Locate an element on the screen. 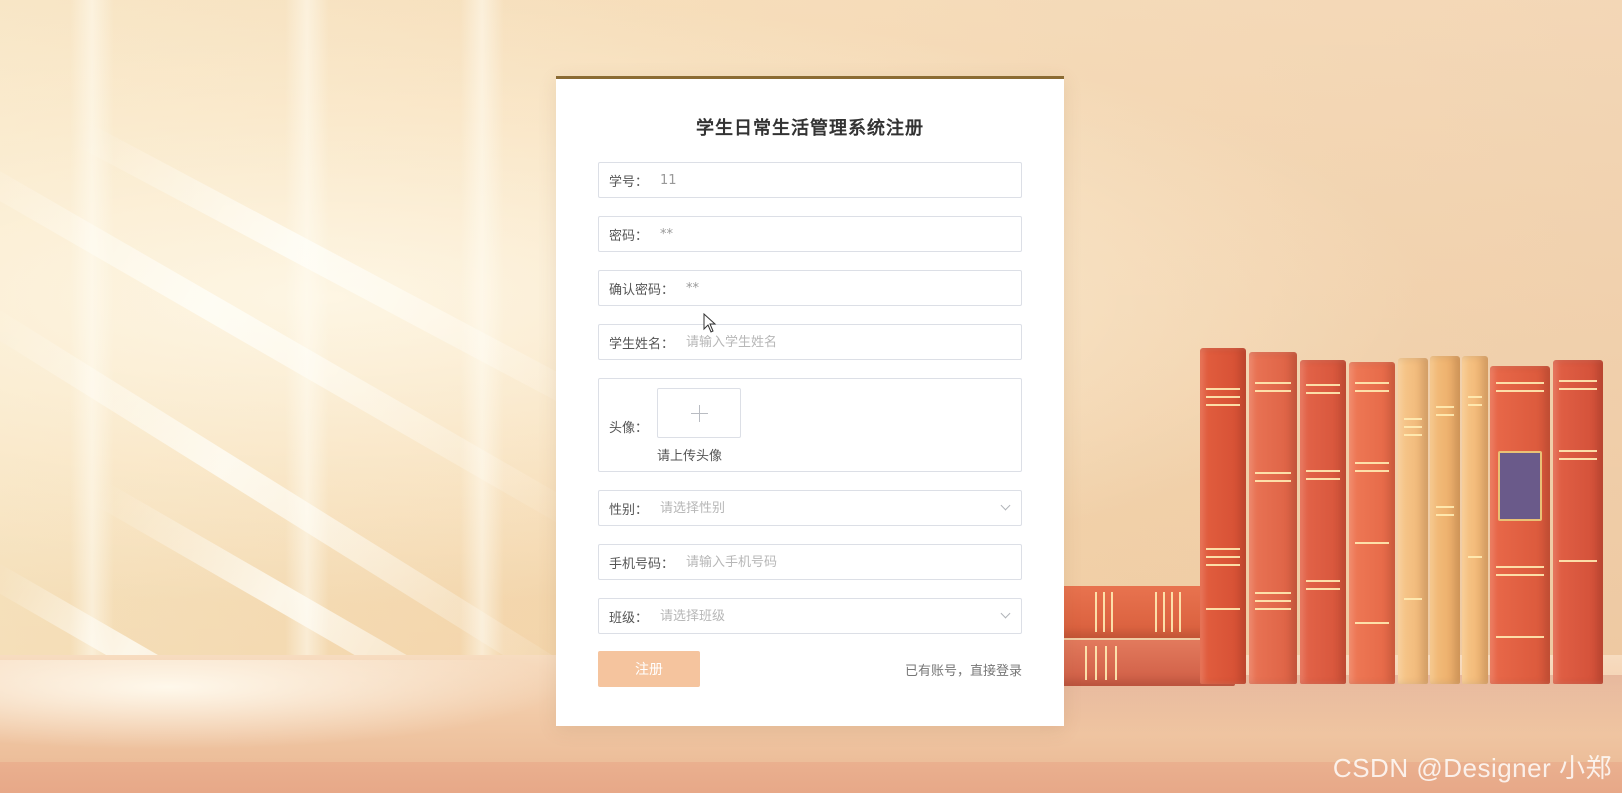 The image size is (1622, 793). gender-select-input is located at coordinates (835, 508).